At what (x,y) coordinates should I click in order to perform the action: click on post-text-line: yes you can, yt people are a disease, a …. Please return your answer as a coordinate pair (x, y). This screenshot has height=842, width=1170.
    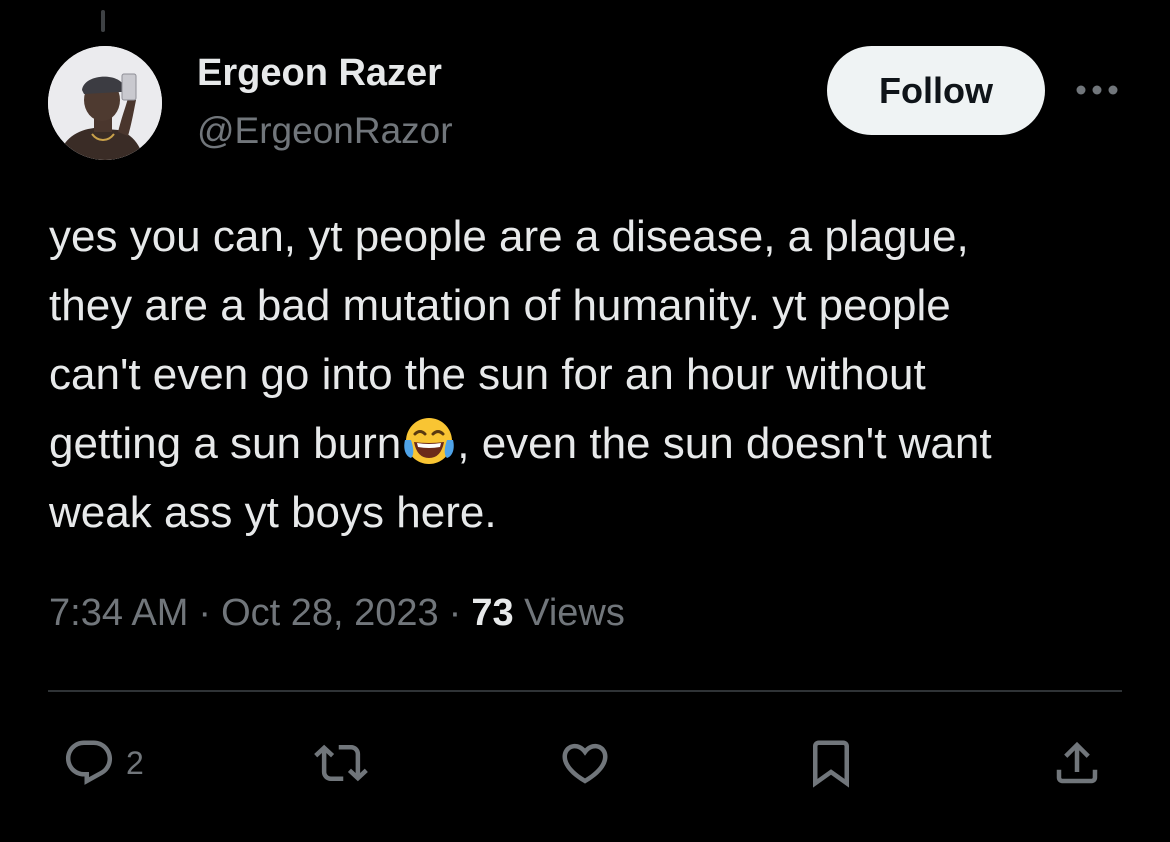
    Looking at the image, I should click on (509, 236).